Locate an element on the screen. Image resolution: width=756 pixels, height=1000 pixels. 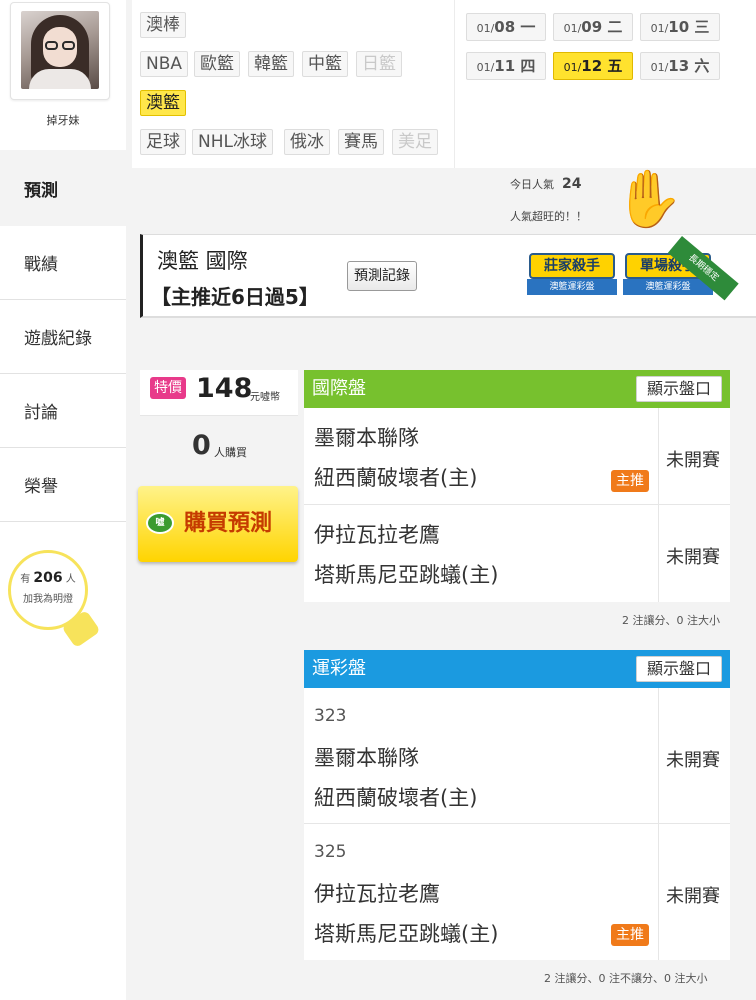
game-row: 伊拉瓦拉老鷹 塔斯馬尼亞跳蟻(主) 未開賽 is located at coordinates (517, 553).